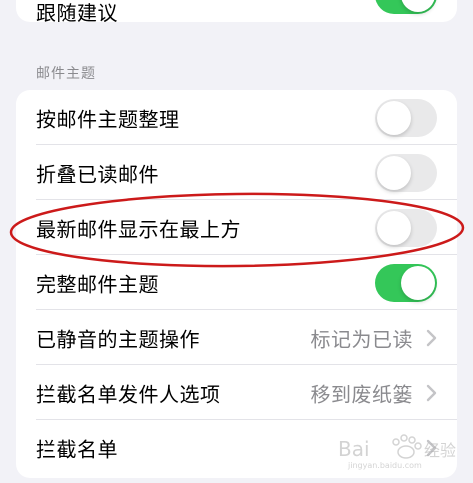 This screenshot has height=483, width=473. I want to click on settings-row-collapse-read: 折叠已读邮件, so click(236, 172).